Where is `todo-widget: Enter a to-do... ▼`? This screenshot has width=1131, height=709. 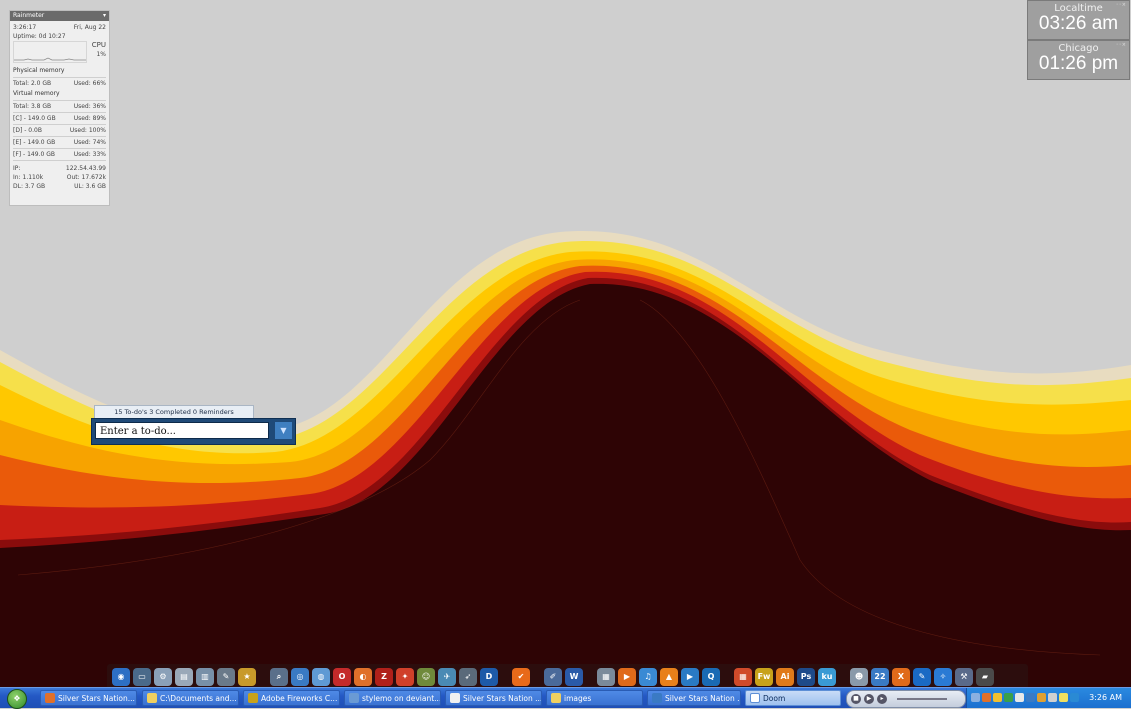 todo-widget: Enter a to-do... ▼ is located at coordinates (193, 431).